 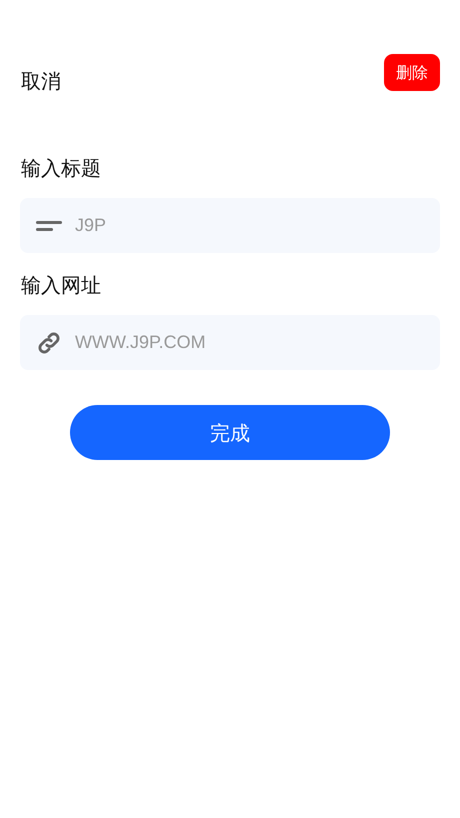 What do you see at coordinates (61, 168) in the screenshot?
I see `field-label: 输入标题` at bounding box center [61, 168].